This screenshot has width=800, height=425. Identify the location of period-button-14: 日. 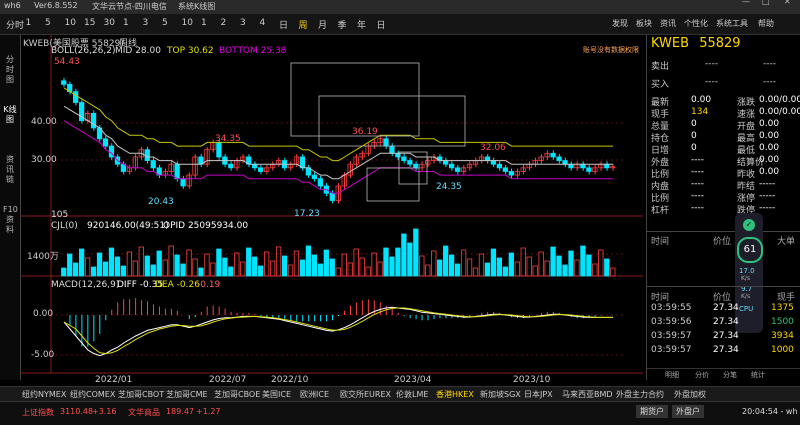
(283, 24).